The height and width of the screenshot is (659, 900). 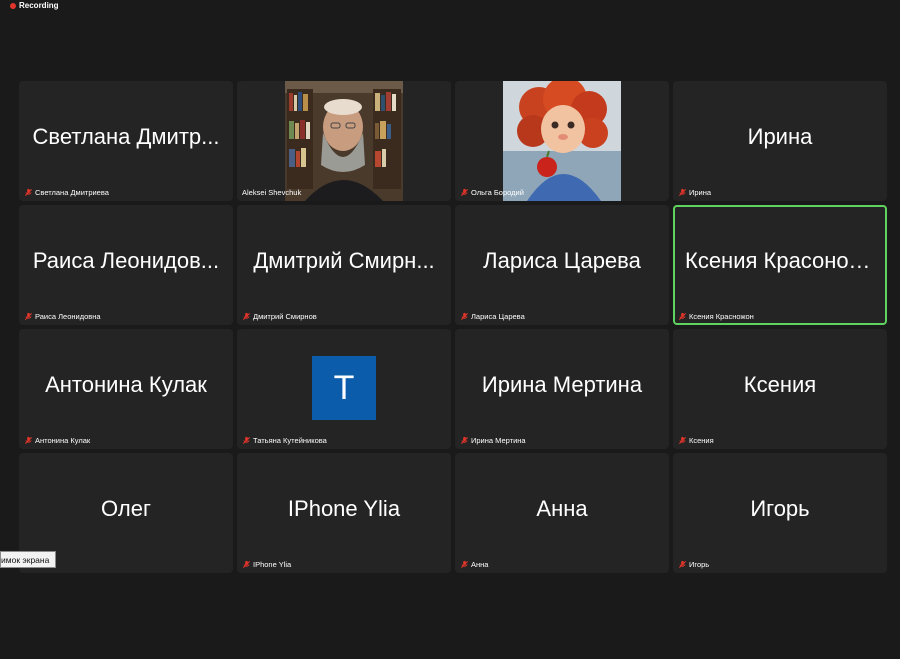 I want to click on participant-tile-irina: Ирина Ирина, so click(x=780, y=141).